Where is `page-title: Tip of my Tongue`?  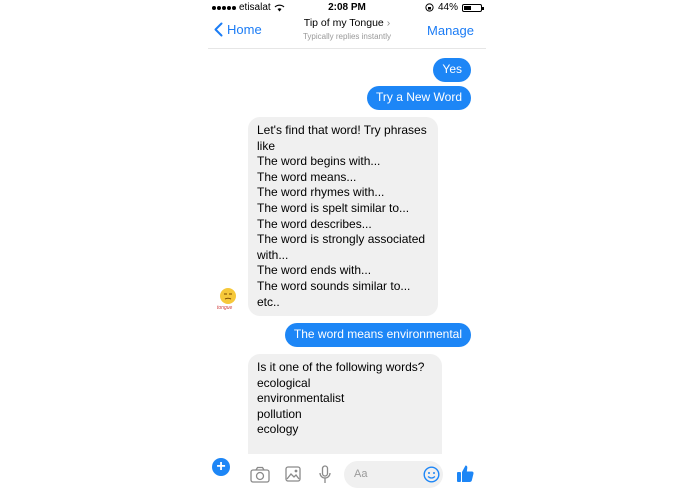 page-title: Tip of my Tongue is located at coordinates (343, 23).